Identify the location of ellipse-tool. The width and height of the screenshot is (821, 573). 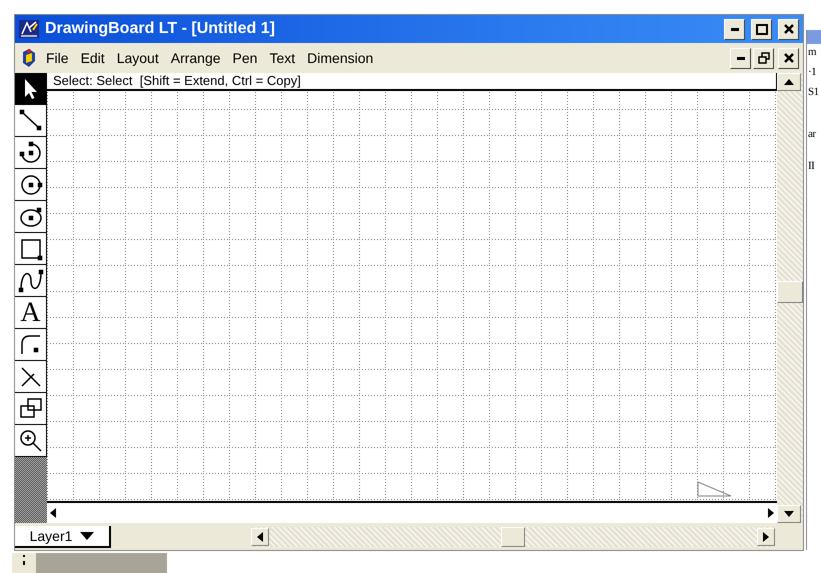
(31, 217).